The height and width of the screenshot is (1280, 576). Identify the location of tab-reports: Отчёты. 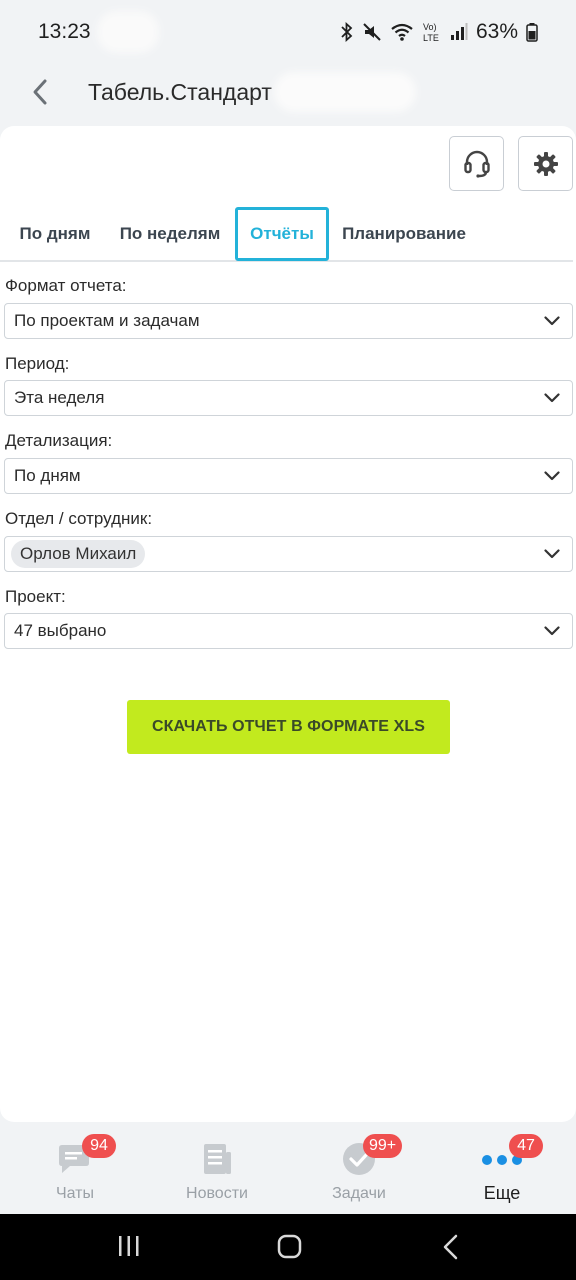
(282, 234).